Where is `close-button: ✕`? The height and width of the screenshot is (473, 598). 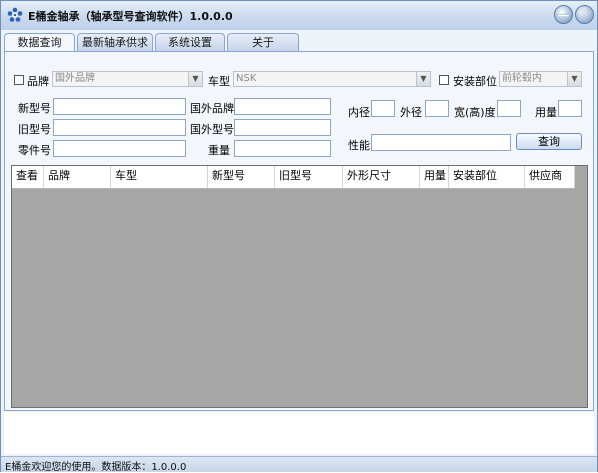 close-button: ✕ is located at coordinates (584, 14).